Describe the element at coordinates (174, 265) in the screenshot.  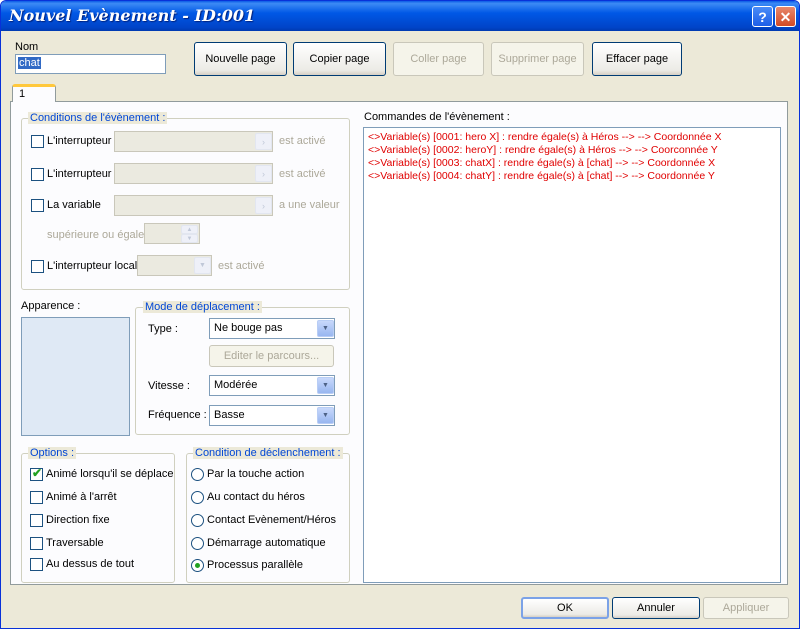
I see `local-switch-select: ▼` at that location.